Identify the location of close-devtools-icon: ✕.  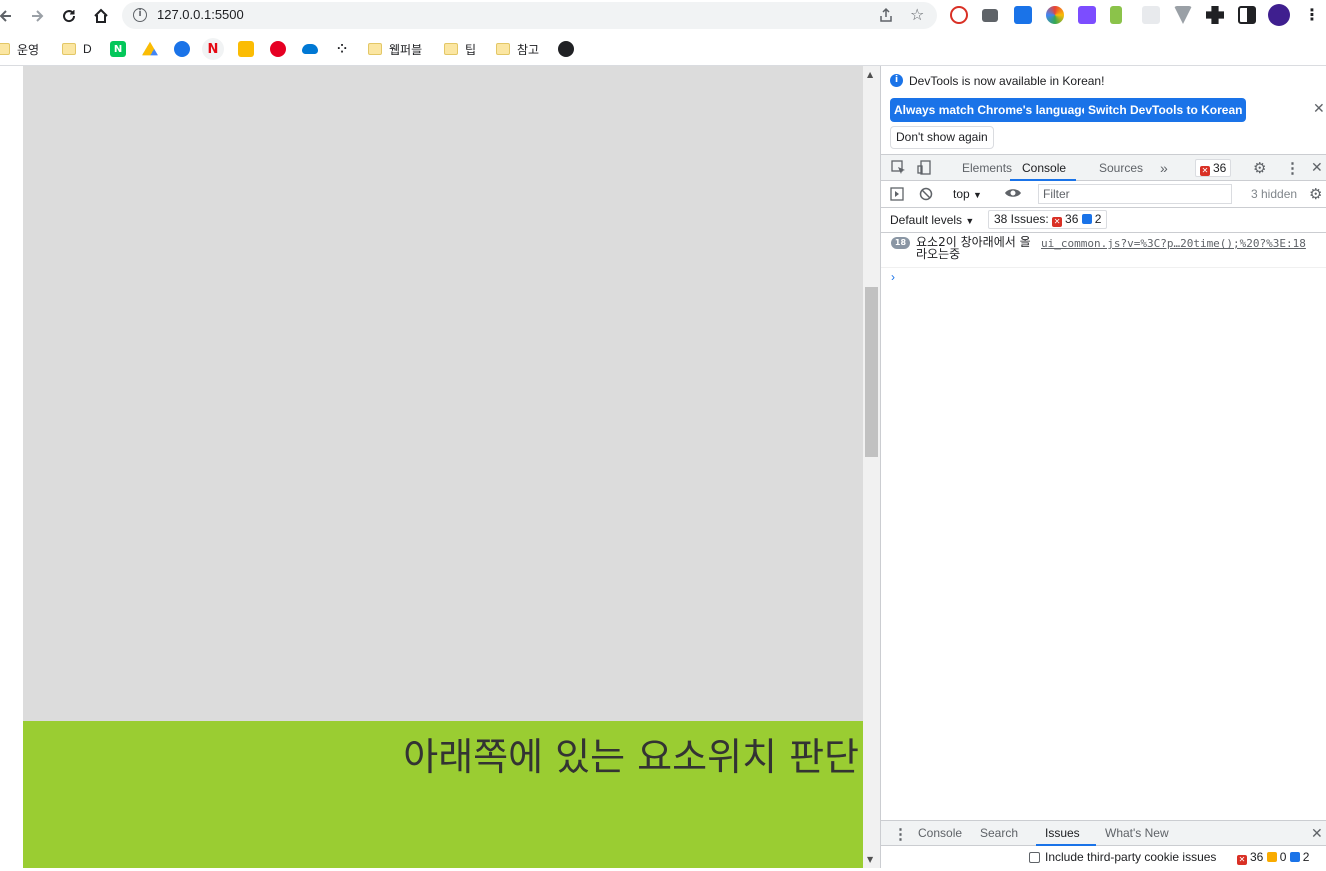
(1317, 167).